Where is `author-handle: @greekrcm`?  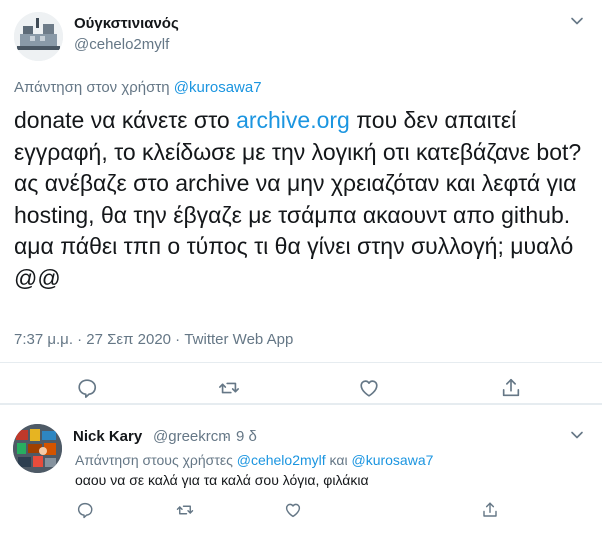 author-handle: @greekrcm is located at coordinates (192, 436).